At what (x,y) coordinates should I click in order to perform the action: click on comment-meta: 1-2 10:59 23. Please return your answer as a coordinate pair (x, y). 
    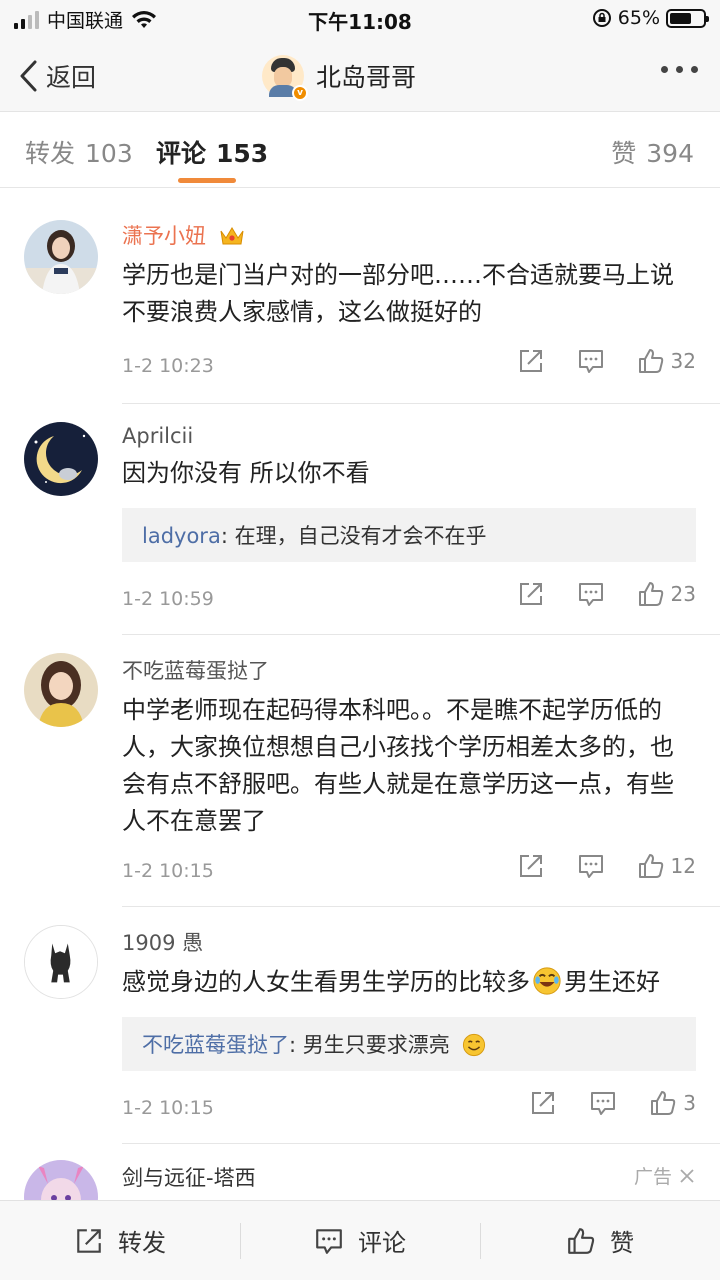
    Looking at the image, I should click on (409, 599).